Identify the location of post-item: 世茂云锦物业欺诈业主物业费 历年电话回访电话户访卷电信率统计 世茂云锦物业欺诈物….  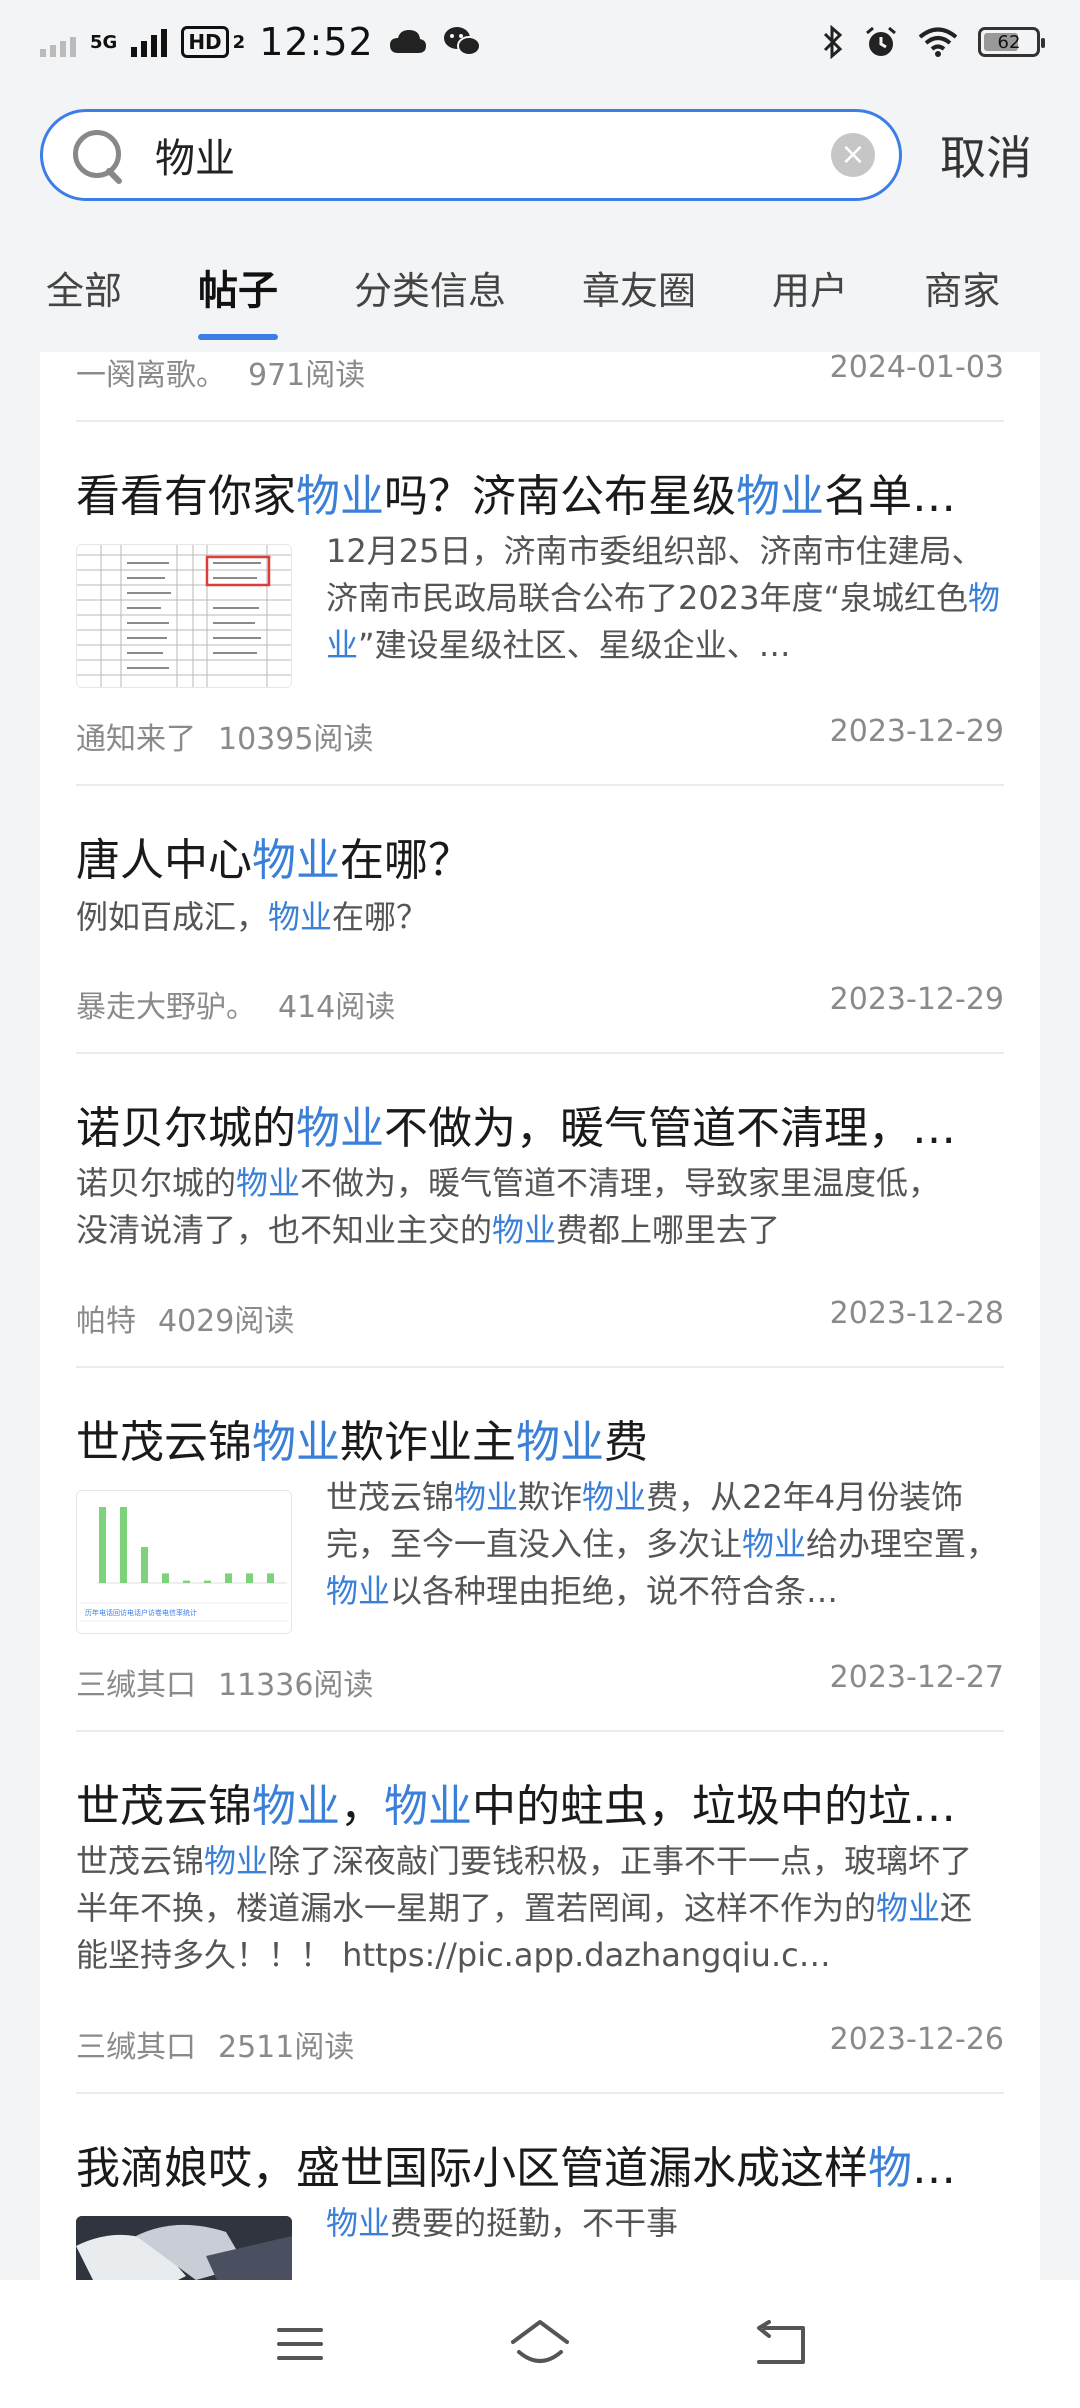
(540, 1550).